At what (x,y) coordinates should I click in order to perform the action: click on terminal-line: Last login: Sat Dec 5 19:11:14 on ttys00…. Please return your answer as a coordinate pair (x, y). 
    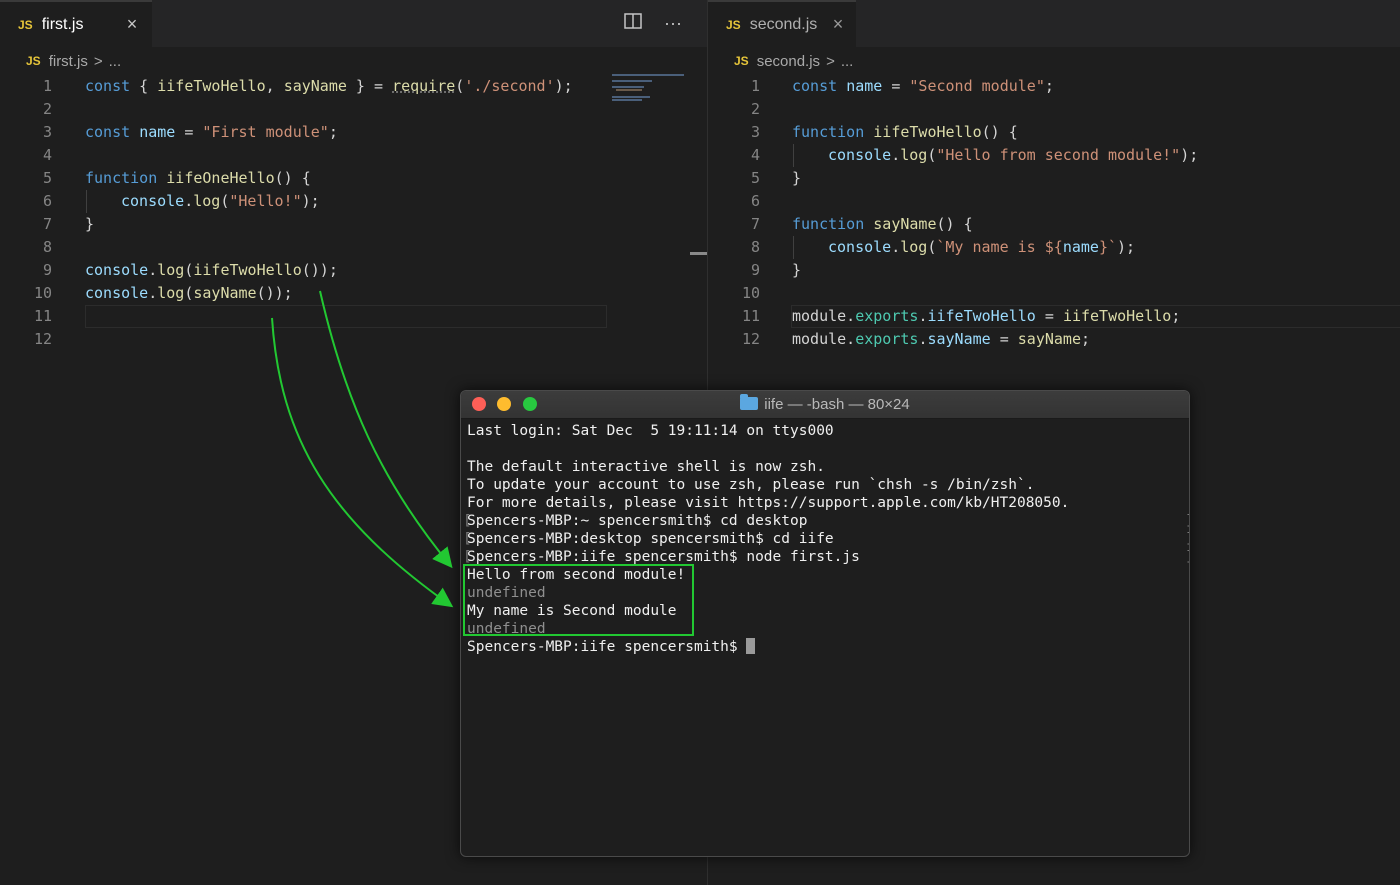
    Looking at the image, I should click on (650, 431).